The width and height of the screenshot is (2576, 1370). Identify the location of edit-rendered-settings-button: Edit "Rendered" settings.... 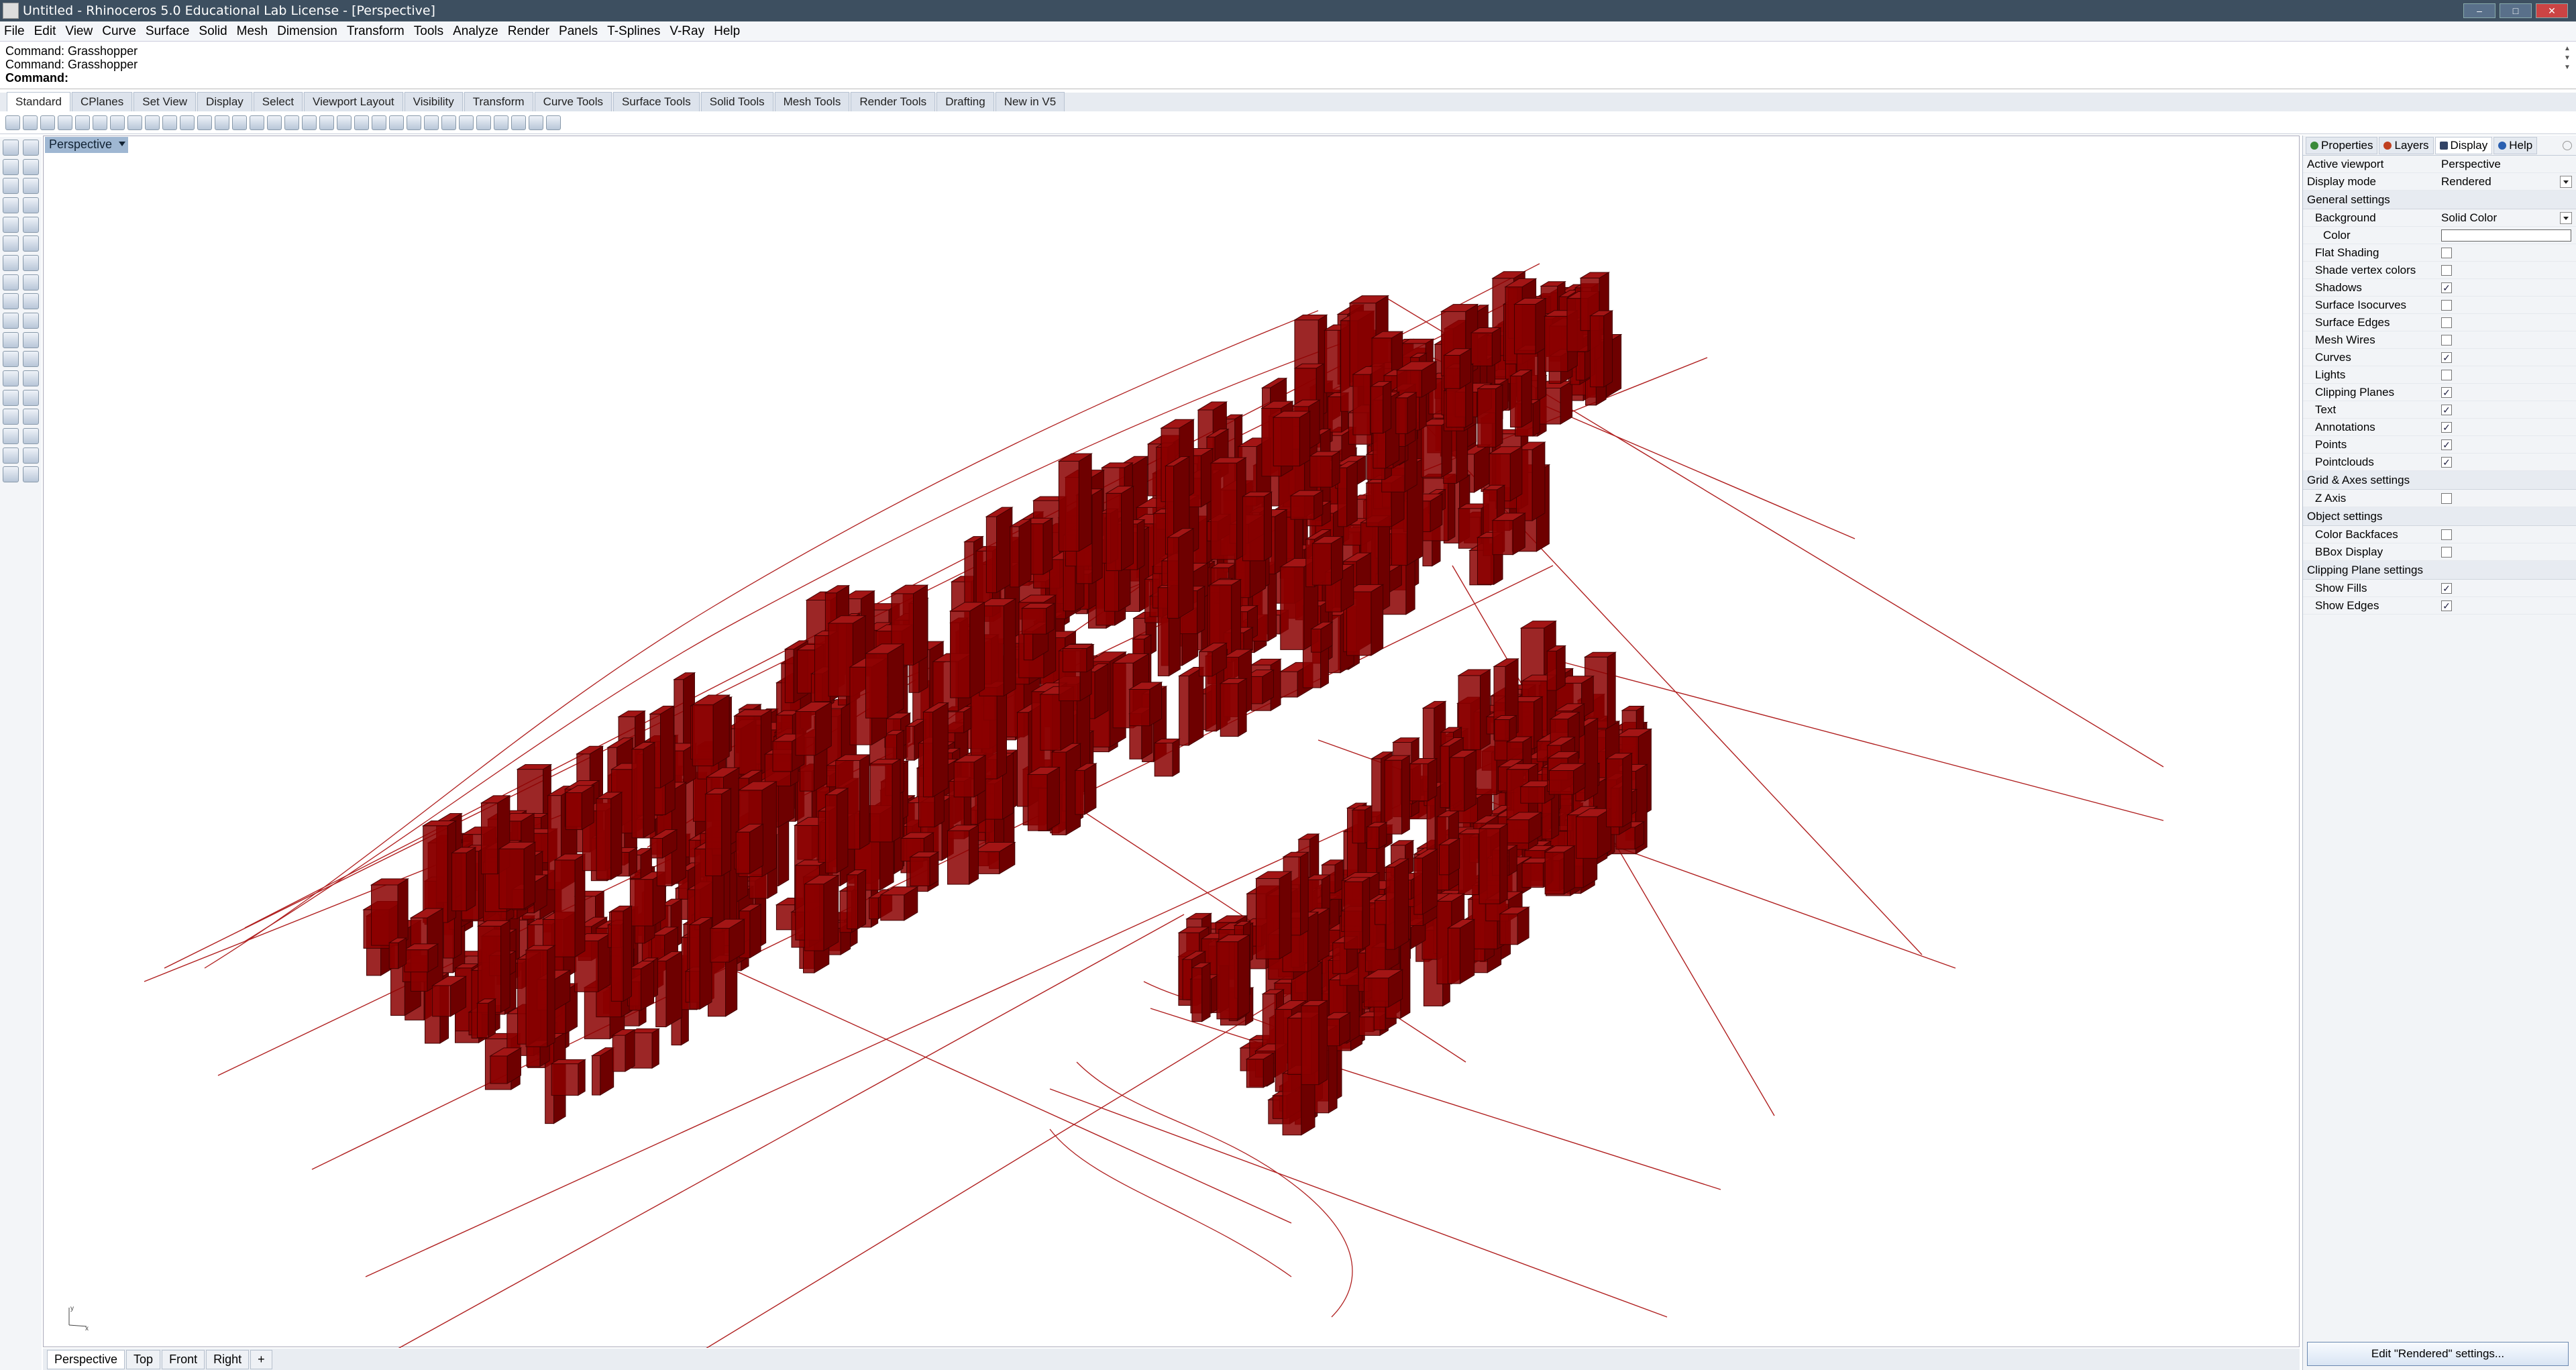
(2438, 1354).